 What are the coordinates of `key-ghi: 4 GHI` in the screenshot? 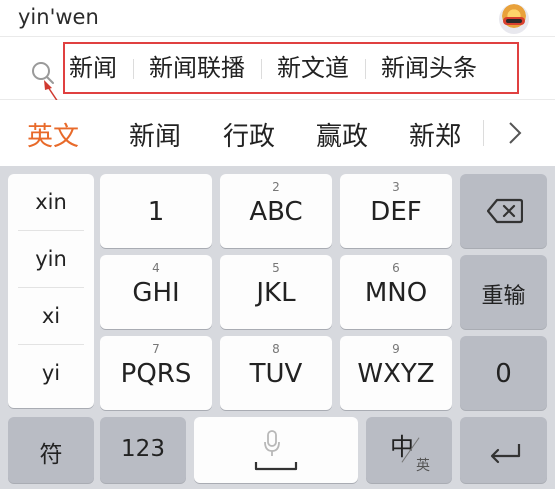 It's located at (156, 292).